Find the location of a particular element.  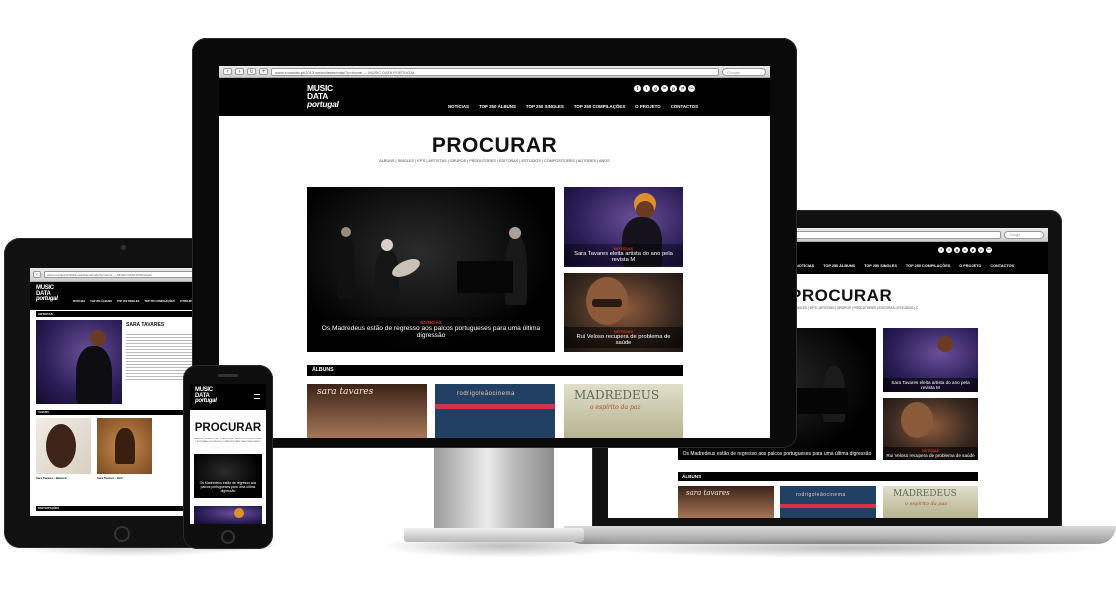

tablet-camera is located at coordinates (123, 247).